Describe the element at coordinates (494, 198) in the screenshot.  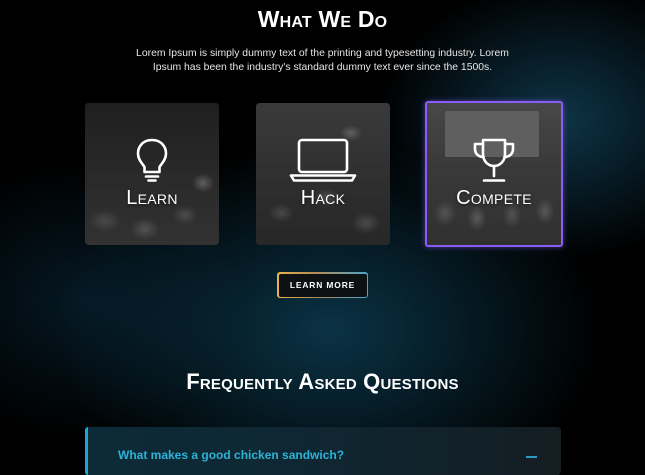
I see `card-compete-label: Compete` at that location.